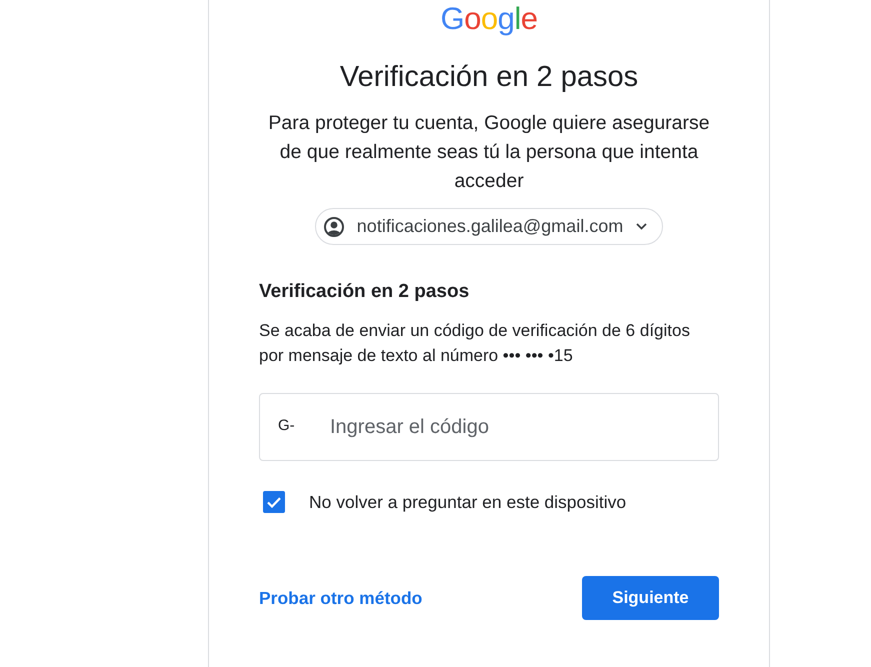  I want to click on checkbox, so click(274, 502).